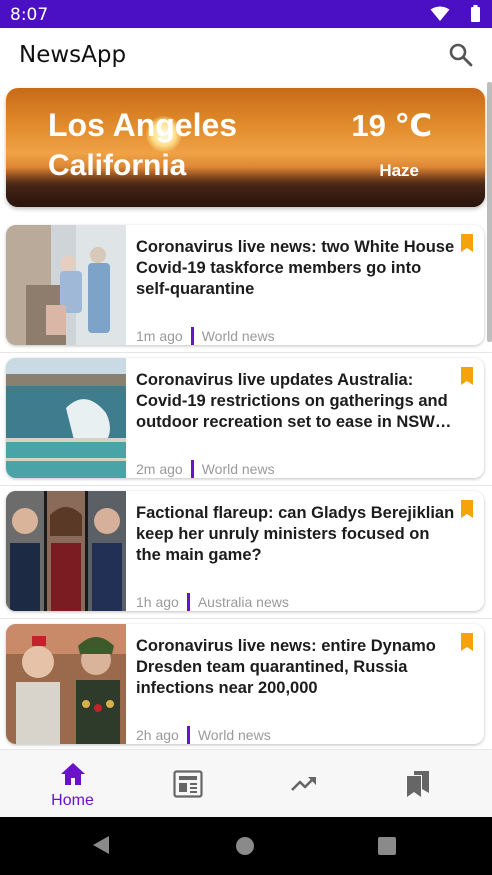 This screenshot has width=492, height=875. What do you see at coordinates (157, 602) in the screenshot?
I see `news-time: 1h ago` at bounding box center [157, 602].